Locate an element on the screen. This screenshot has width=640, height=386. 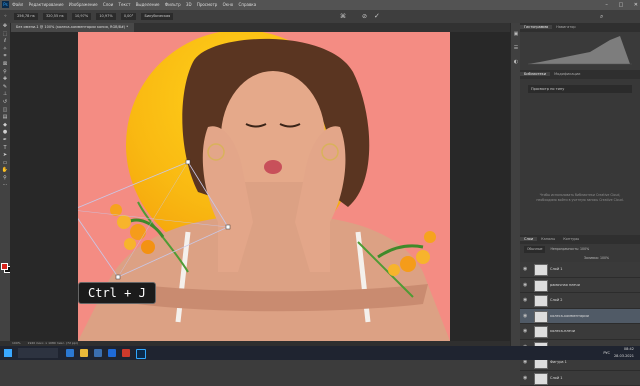
app-icon is located at coordinates (126, 353).